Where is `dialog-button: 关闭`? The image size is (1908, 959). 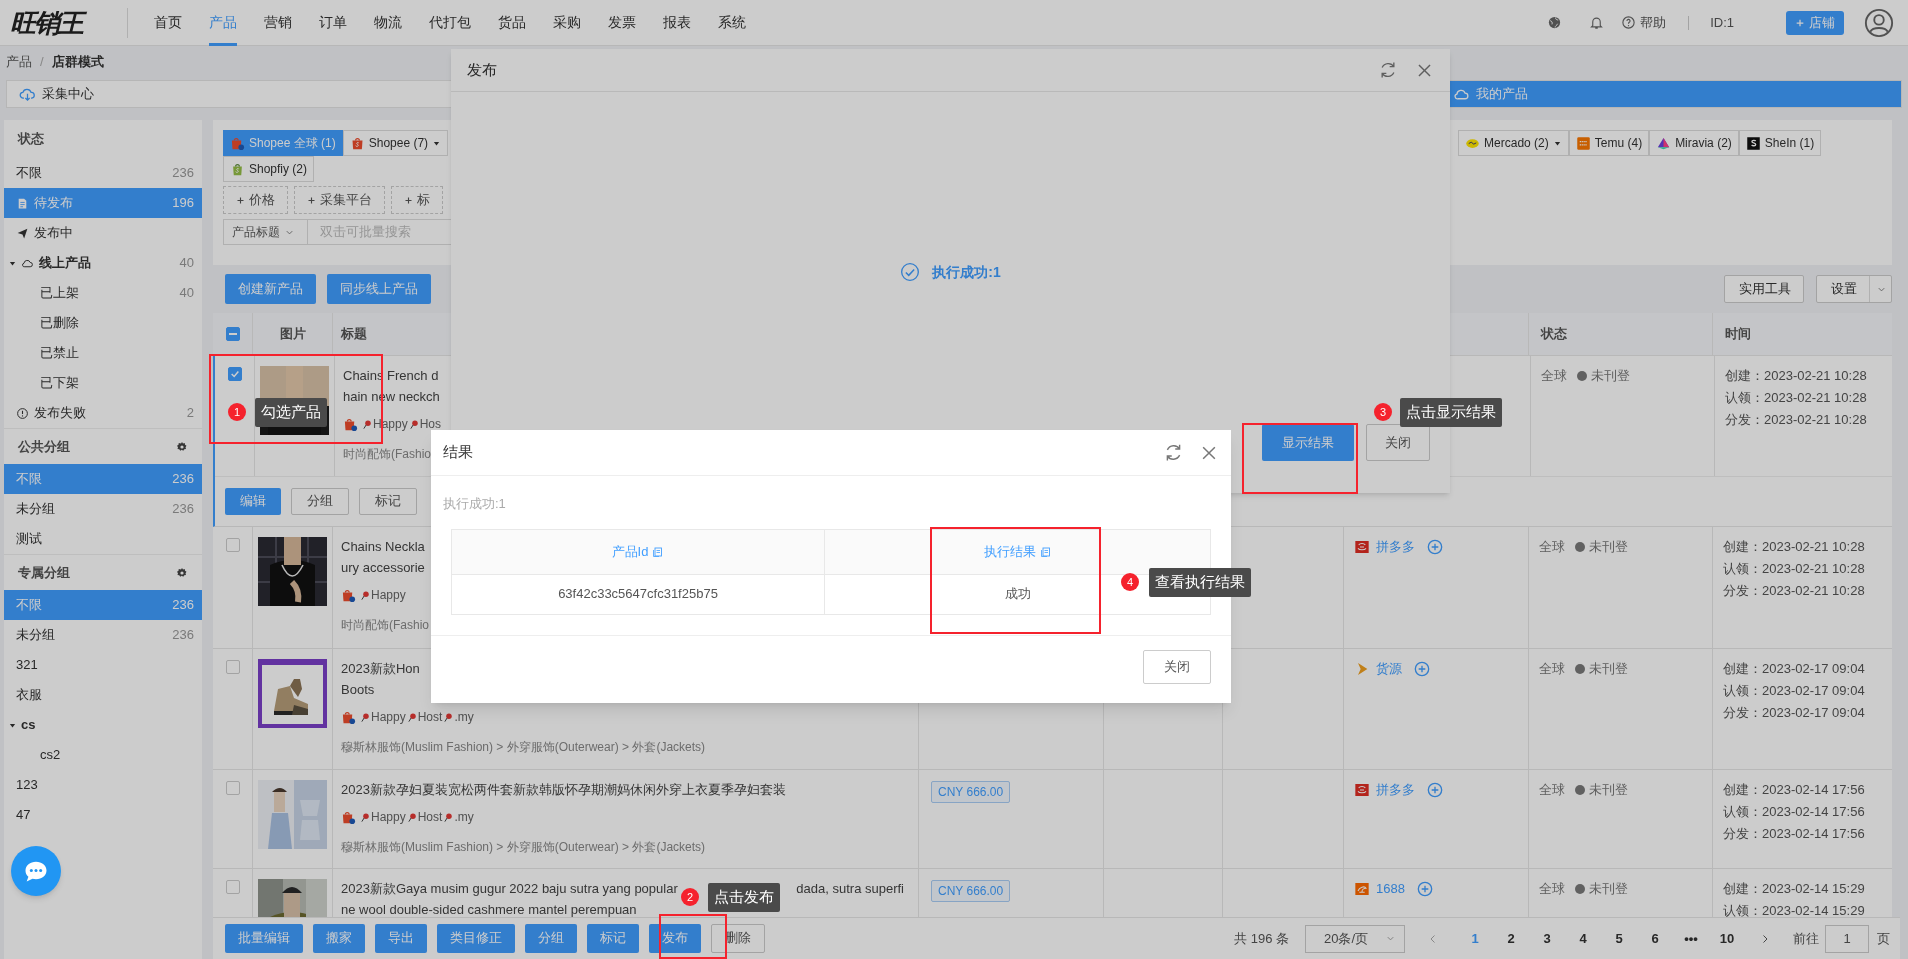 dialog-button: 关闭 is located at coordinates (1398, 442).